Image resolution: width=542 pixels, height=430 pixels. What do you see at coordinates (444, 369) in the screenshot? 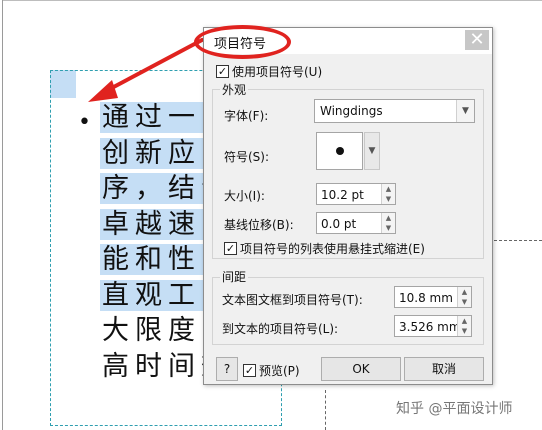
I see `cancel-button: 取消` at bounding box center [444, 369].